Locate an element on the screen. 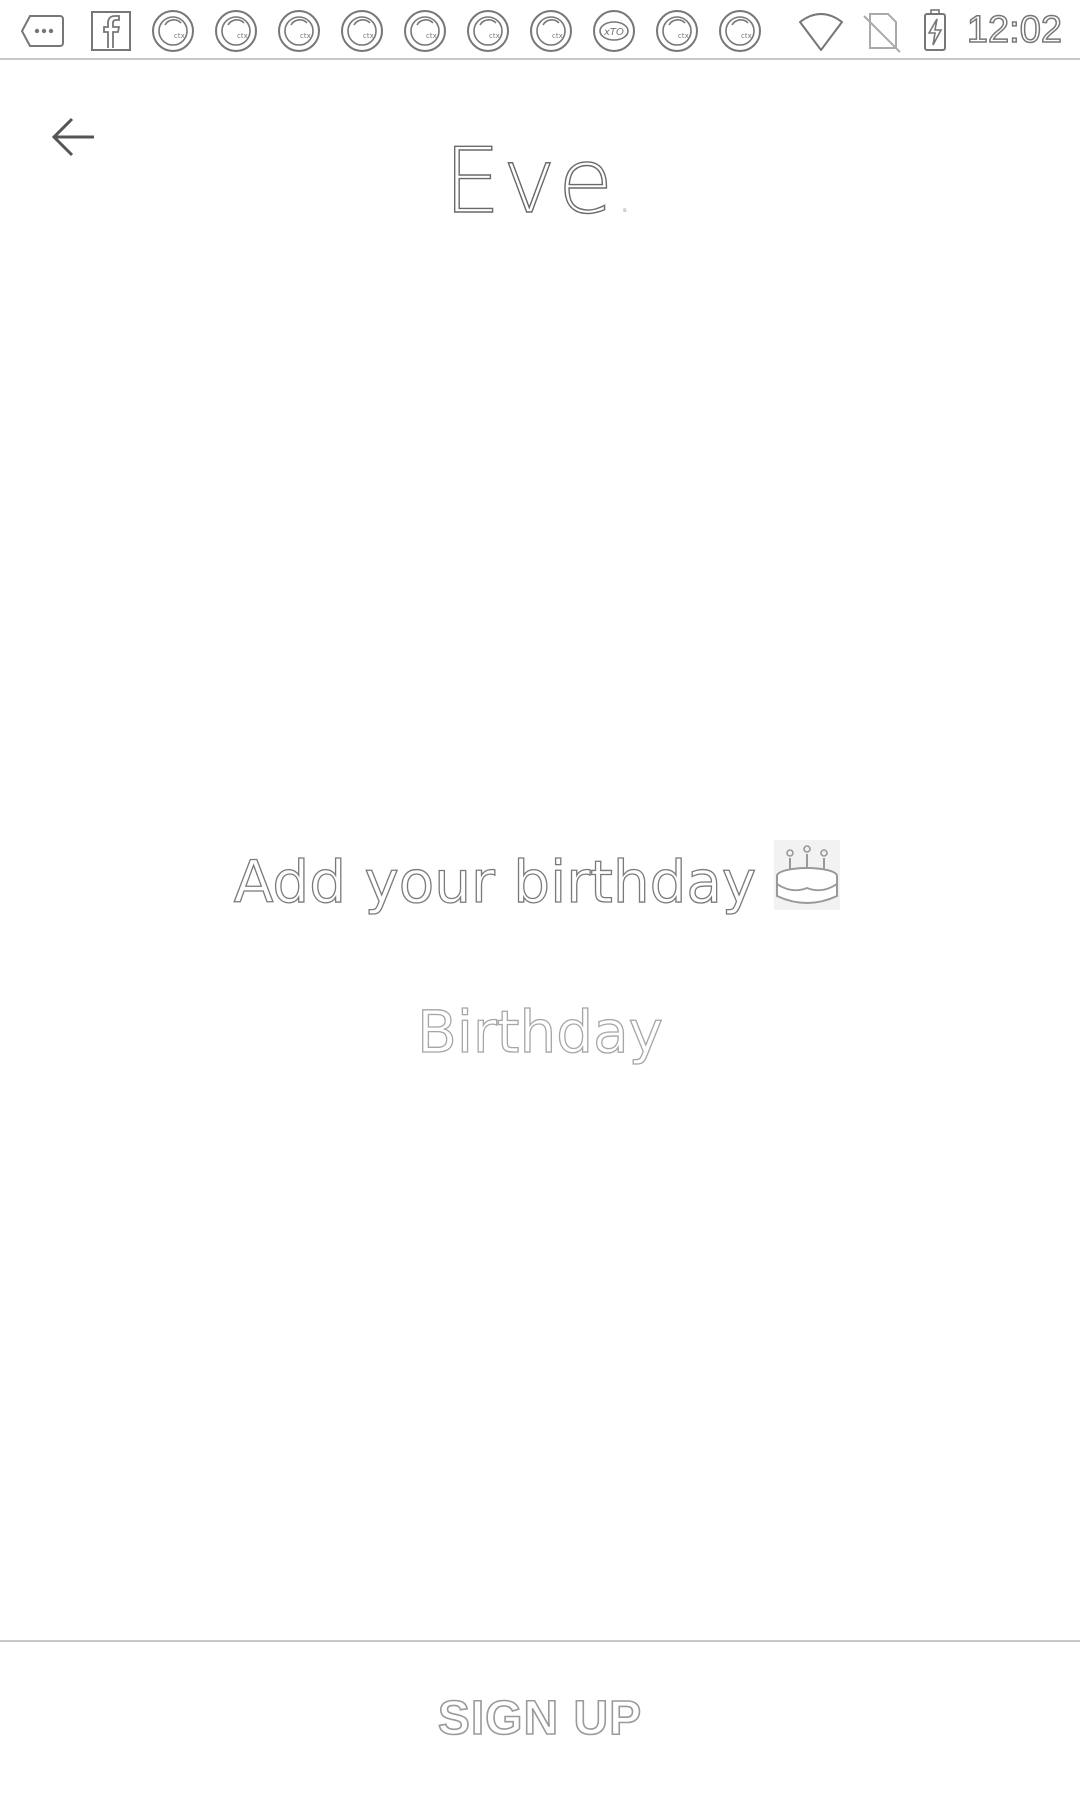 The width and height of the screenshot is (1080, 1794). no-sim-icon is located at coordinates (881, 31).